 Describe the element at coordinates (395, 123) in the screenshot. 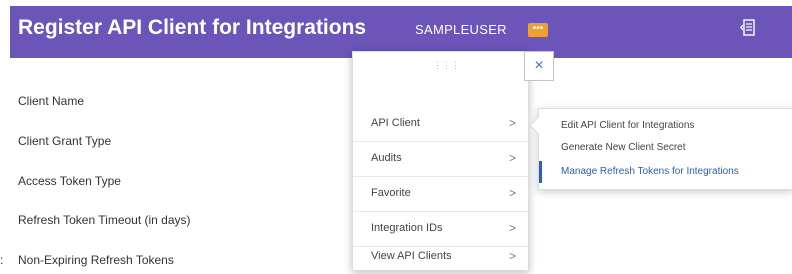

I see `menu-item-label: API Client` at that location.